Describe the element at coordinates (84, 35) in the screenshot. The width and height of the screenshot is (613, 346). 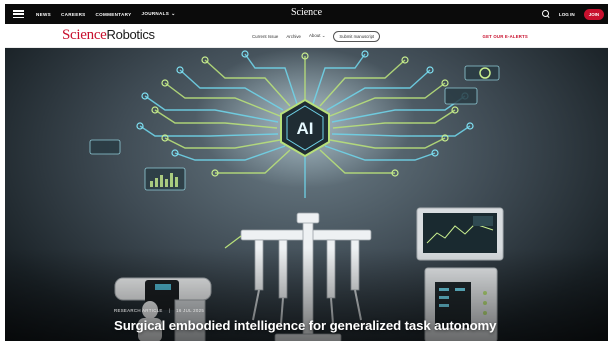
I see `brand-science: Science` at that location.